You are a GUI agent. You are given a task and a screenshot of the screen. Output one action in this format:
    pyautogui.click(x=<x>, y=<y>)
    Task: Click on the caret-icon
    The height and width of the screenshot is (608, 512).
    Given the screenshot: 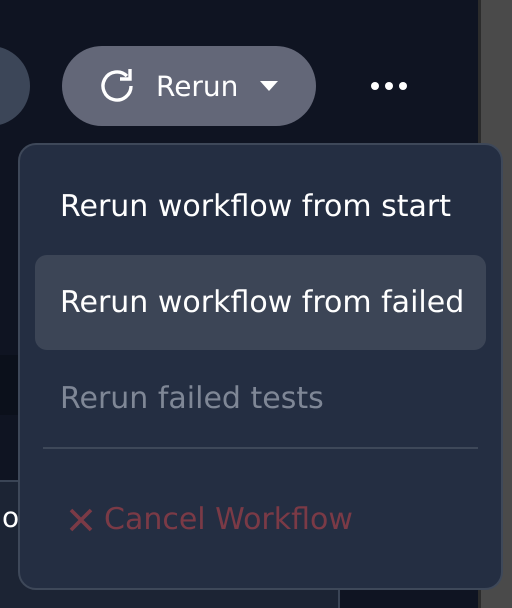 What is the action you would take?
    pyautogui.click(x=269, y=86)
    